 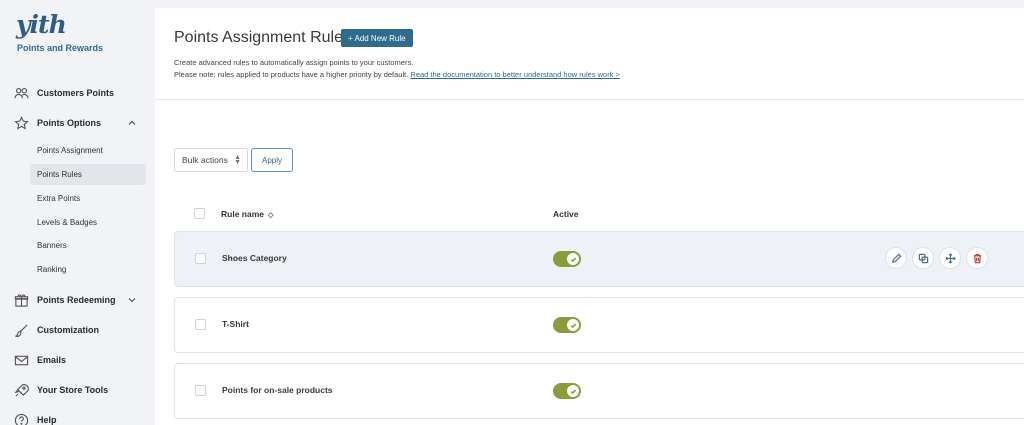 I want to click on sidebar-item-customization: Customization, so click(x=79, y=330).